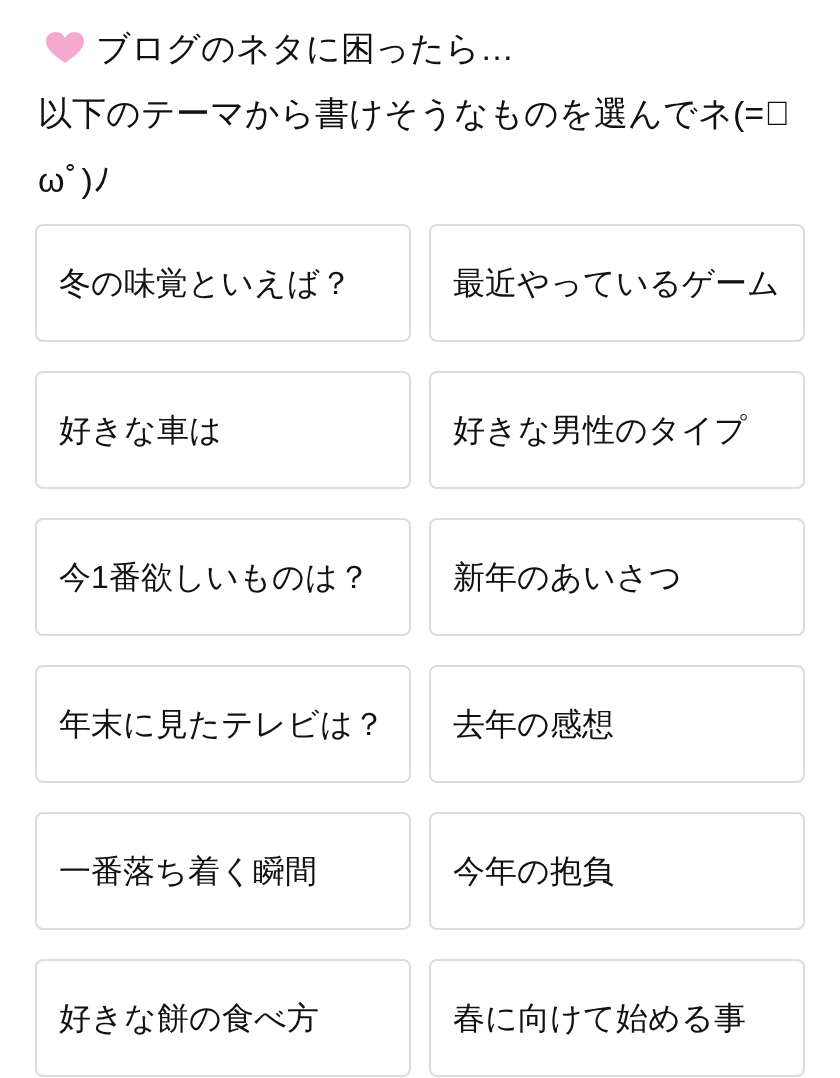 The image size is (840, 1078). Describe the element at coordinates (223, 283) in the screenshot. I see `theme-button: 冬の味覚といえば？` at that location.